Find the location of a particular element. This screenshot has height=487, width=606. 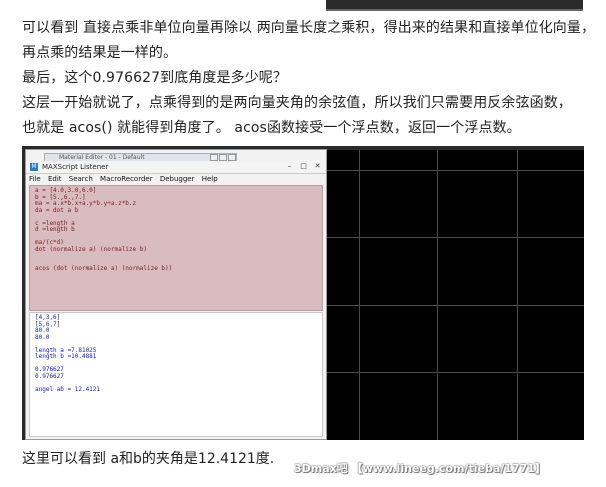

editor-line: dot (normalize a) (normalize b) is located at coordinates (91, 249).